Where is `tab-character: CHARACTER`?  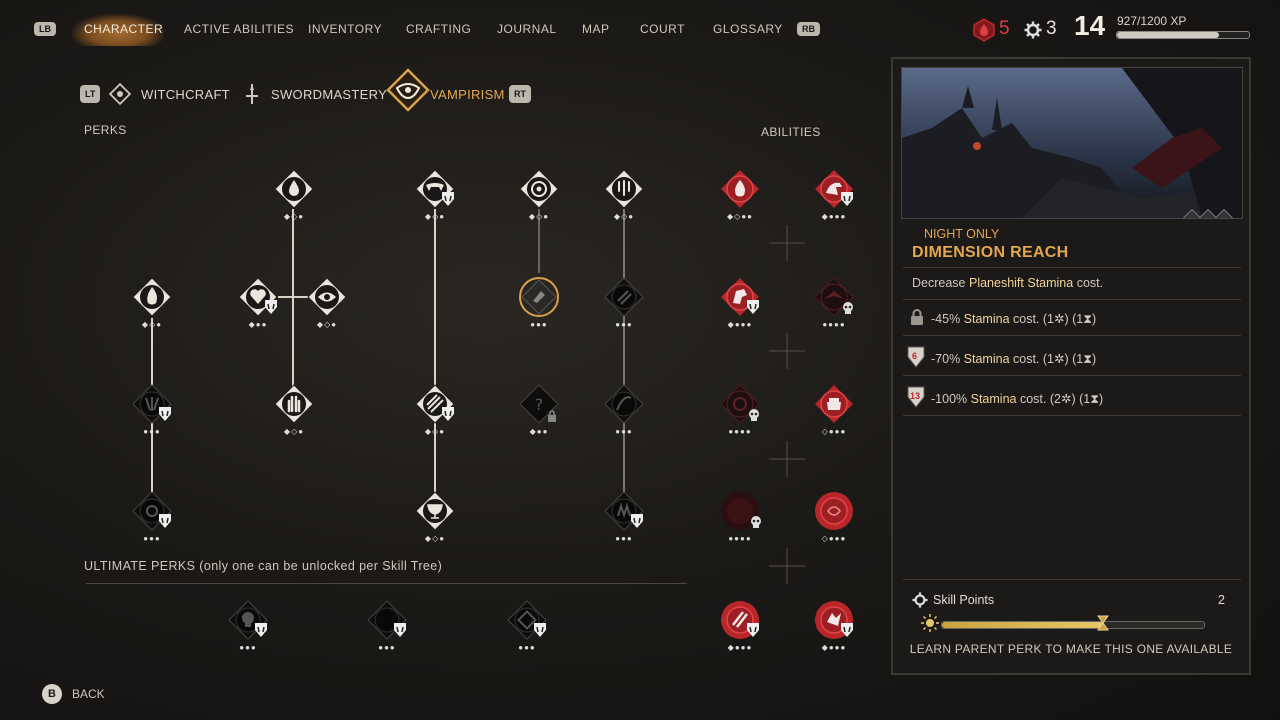
tab-character: CHARACTER is located at coordinates (123, 29).